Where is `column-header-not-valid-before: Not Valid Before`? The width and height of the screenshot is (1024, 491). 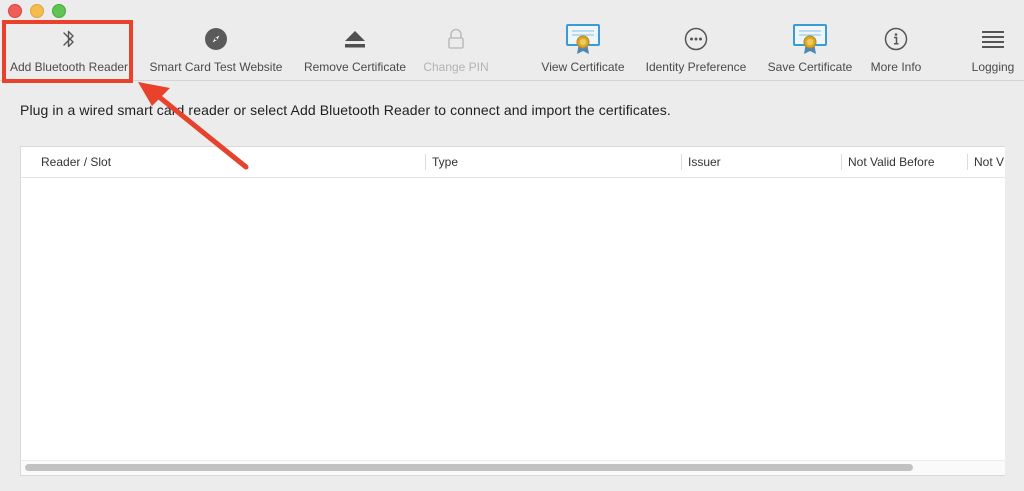
column-header-not-valid-before: Not Valid Before is located at coordinates (891, 162).